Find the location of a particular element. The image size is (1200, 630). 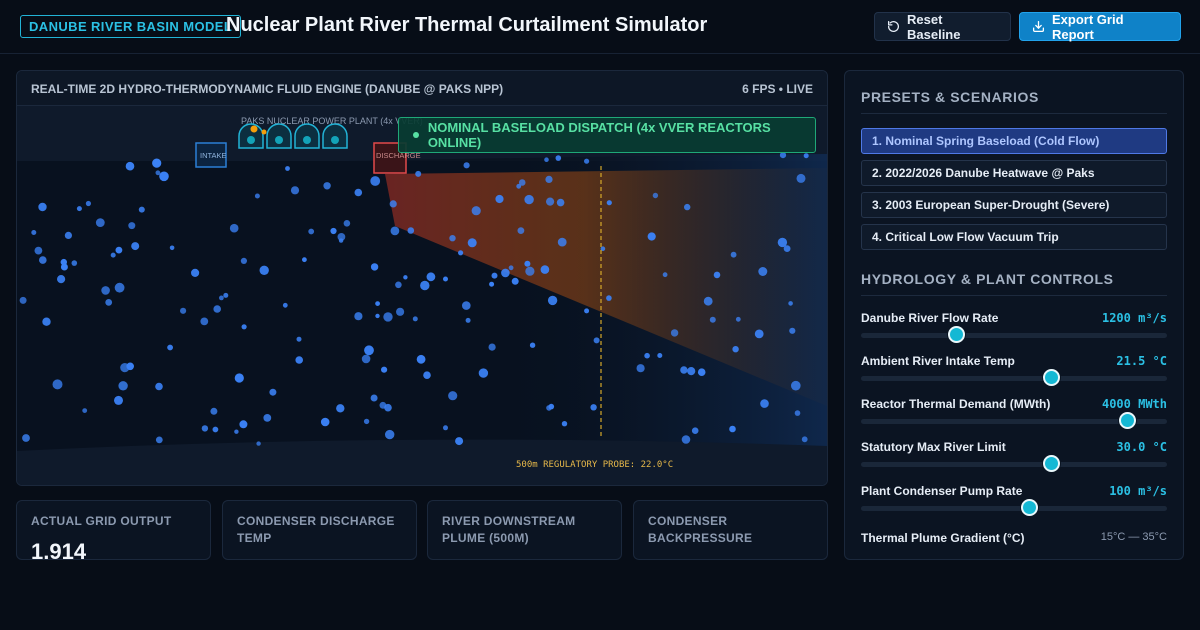

control-label: Danube River Flow Rate is located at coordinates (930, 318).